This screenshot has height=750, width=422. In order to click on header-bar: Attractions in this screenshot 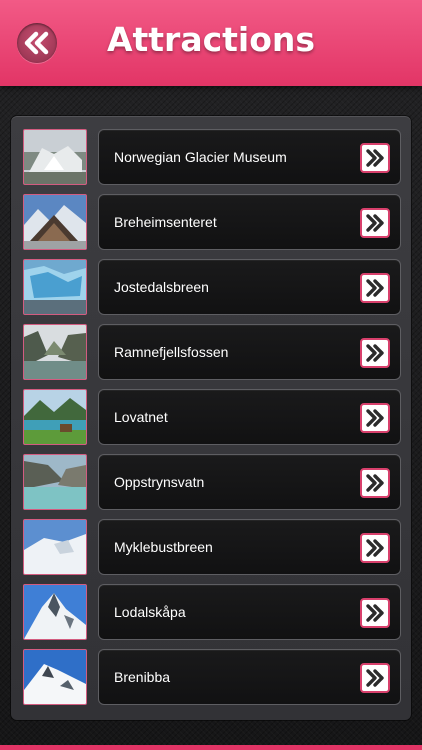, I will do `click(211, 43)`.